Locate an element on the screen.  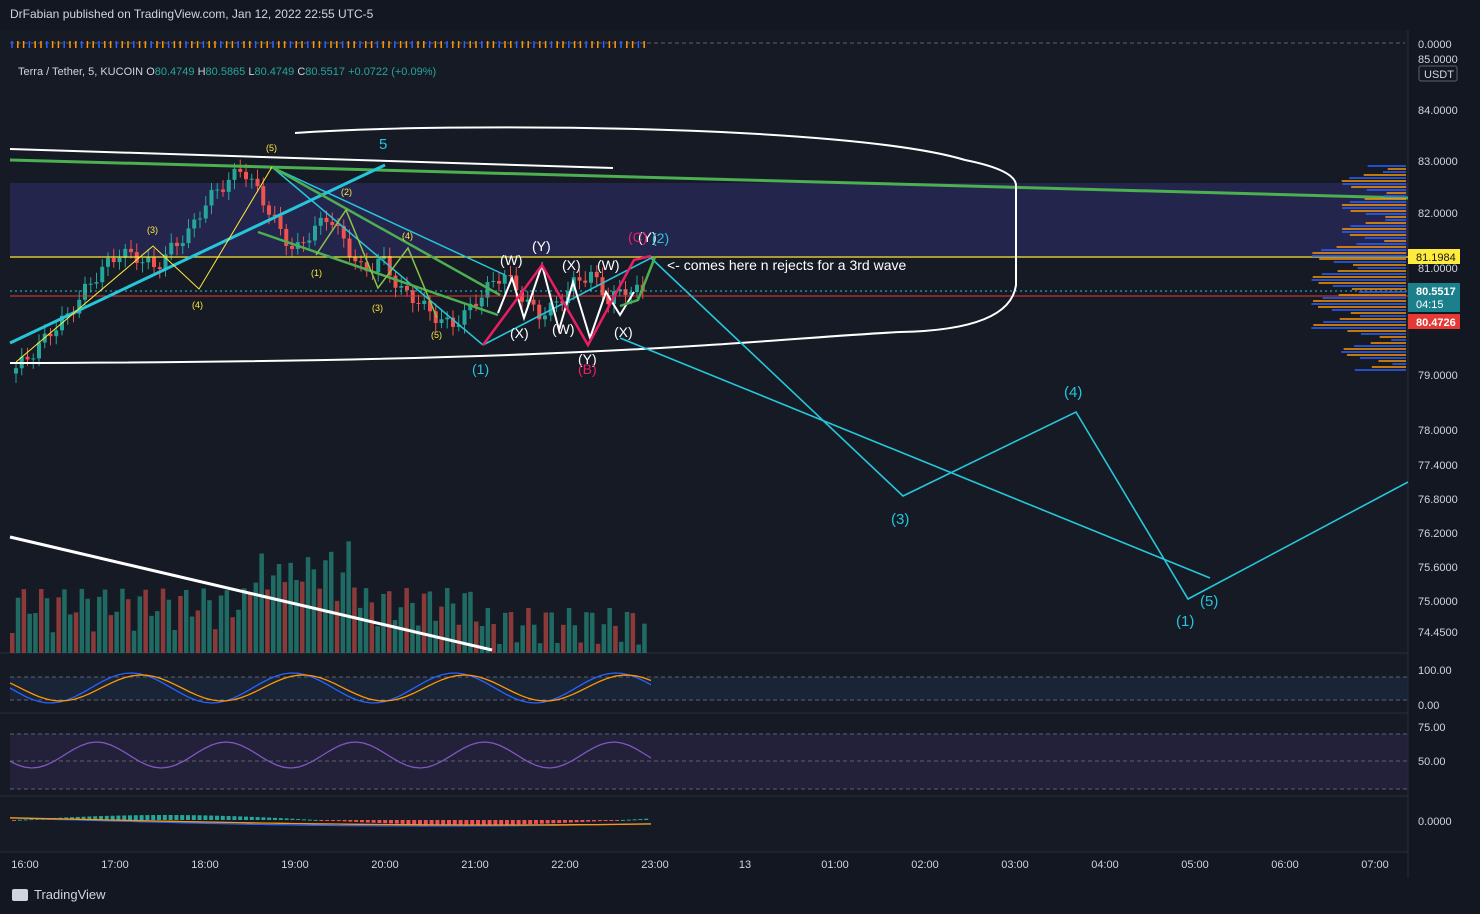
time-tick: 13 is located at coordinates (745, 865).